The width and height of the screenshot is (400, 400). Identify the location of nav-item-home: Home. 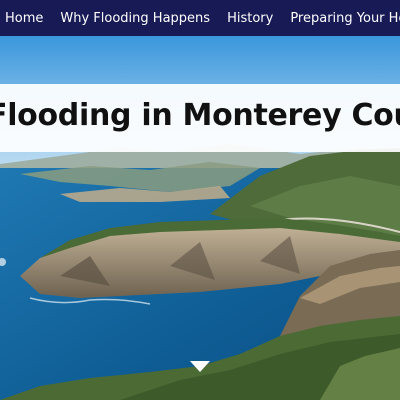
(24, 18).